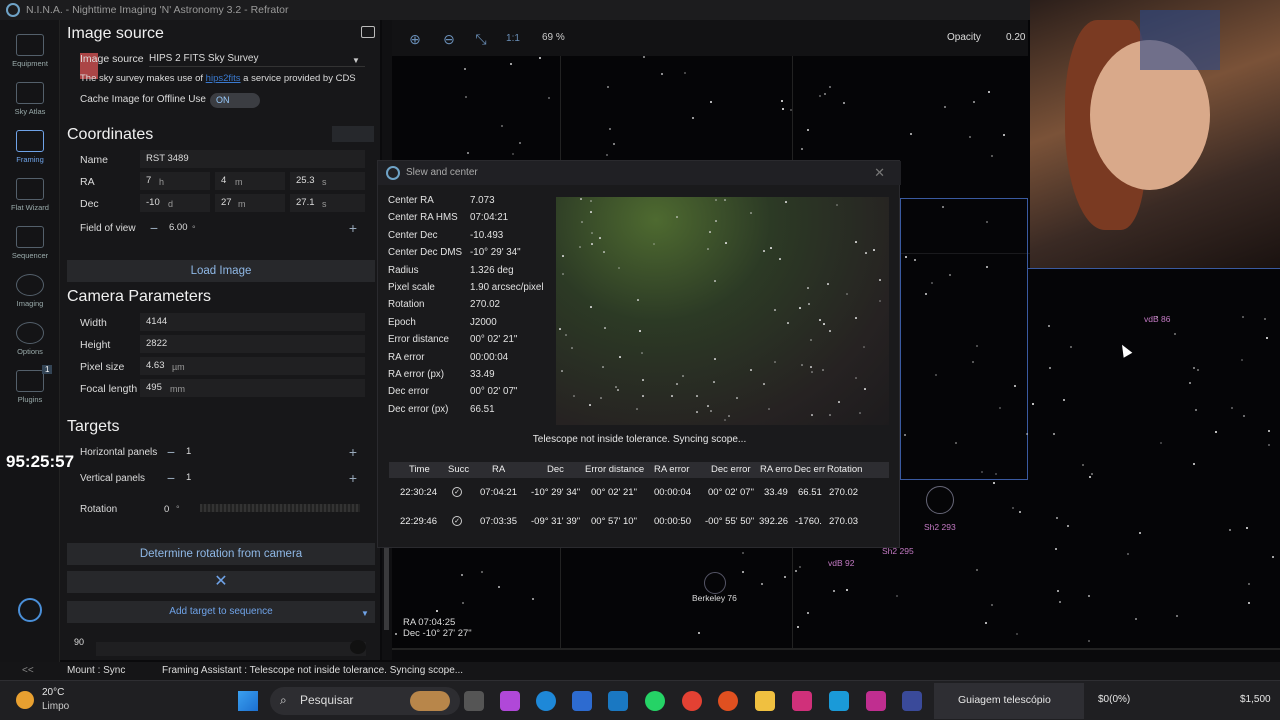 The height and width of the screenshot is (720, 1280). I want to click on rotation-field: 0, so click(166, 509).